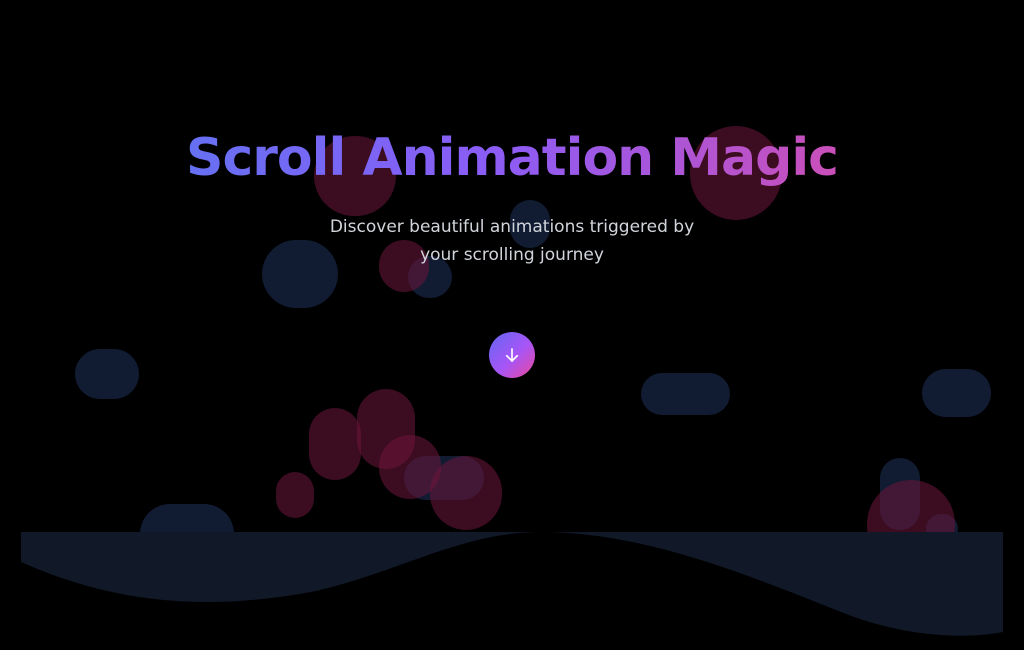 The image size is (1024, 650). I want to click on page-title: Scroll Animation Magic, so click(512, 158).